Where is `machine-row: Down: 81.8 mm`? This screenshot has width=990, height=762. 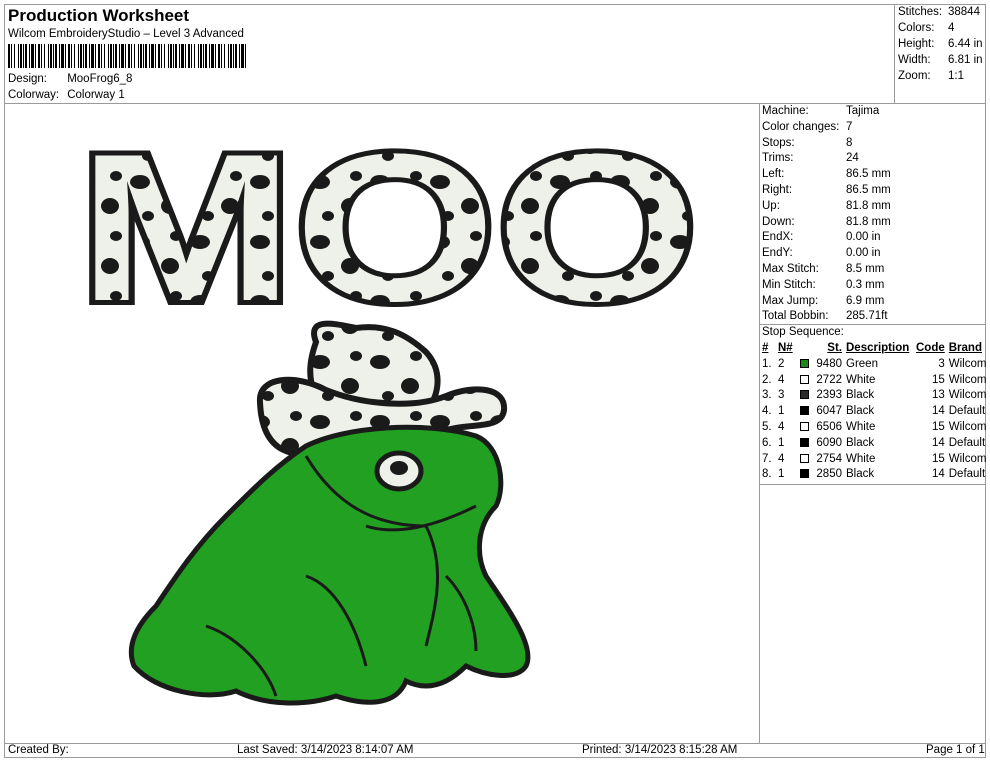 machine-row: Down: 81.8 mm is located at coordinates (874, 223).